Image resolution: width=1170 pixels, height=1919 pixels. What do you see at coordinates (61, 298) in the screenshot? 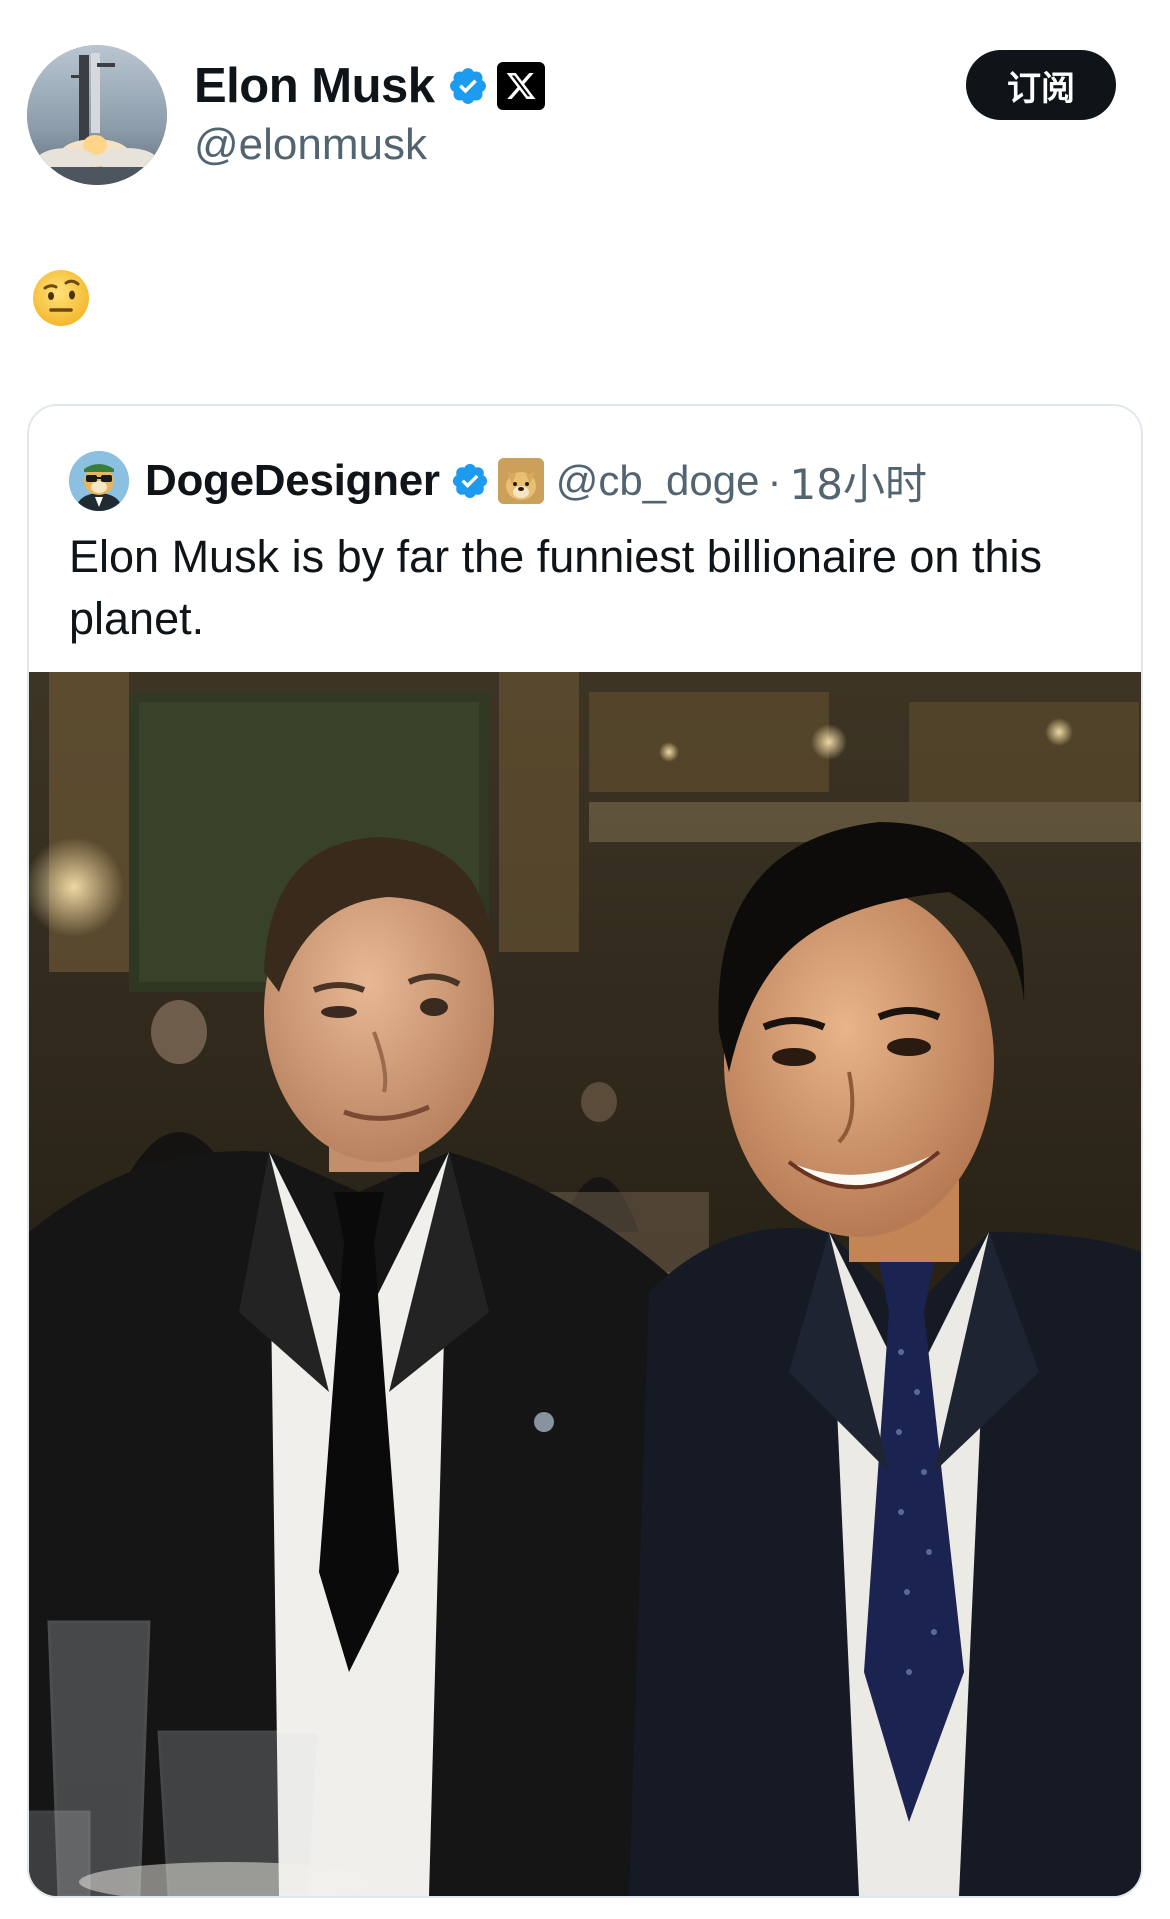
I see `raised-eyebrow-emoji-icon` at bounding box center [61, 298].